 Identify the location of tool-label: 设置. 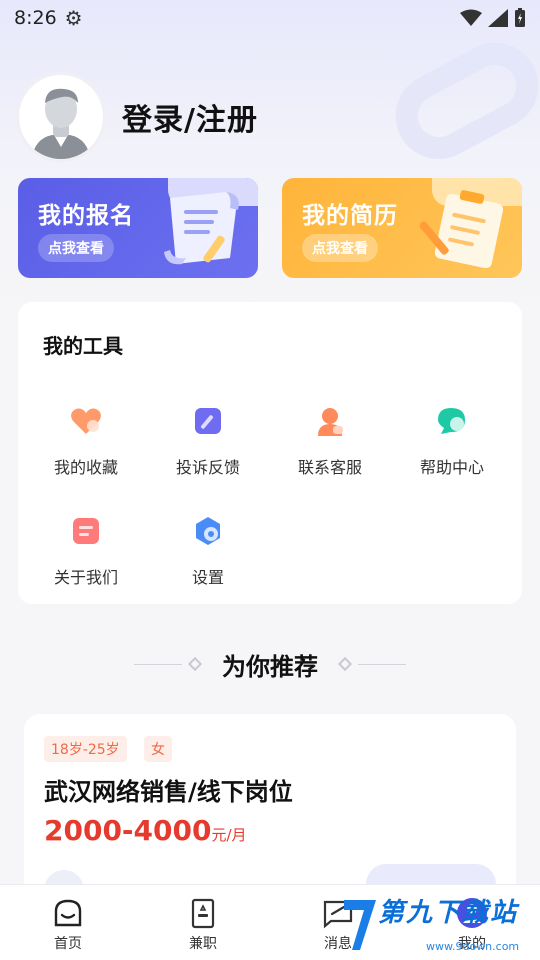
(207, 577).